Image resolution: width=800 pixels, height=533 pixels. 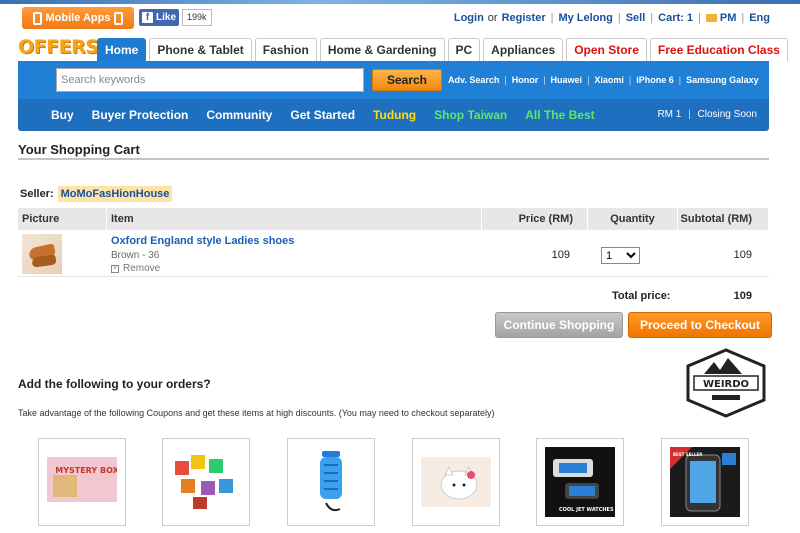 I want to click on cart-link: Cart: 1, so click(x=675, y=18).